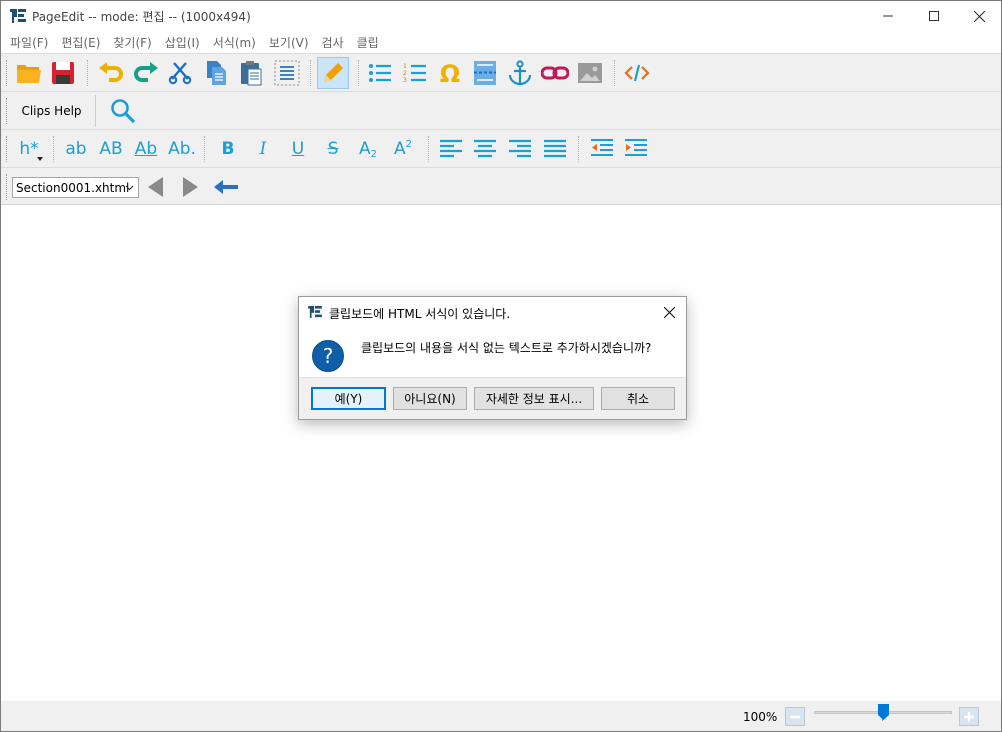 This screenshot has height=732, width=1002. I want to click on close-window-button, so click(979, 16).